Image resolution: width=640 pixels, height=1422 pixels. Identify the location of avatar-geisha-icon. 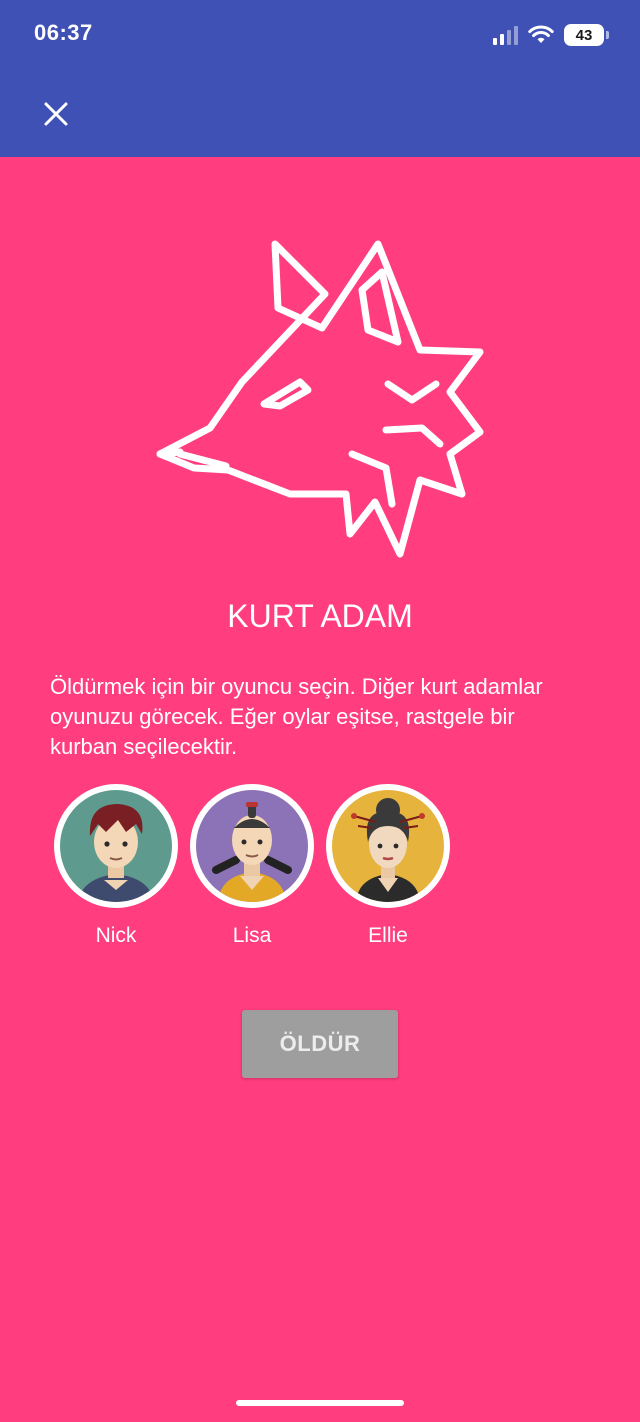
(388, 846).